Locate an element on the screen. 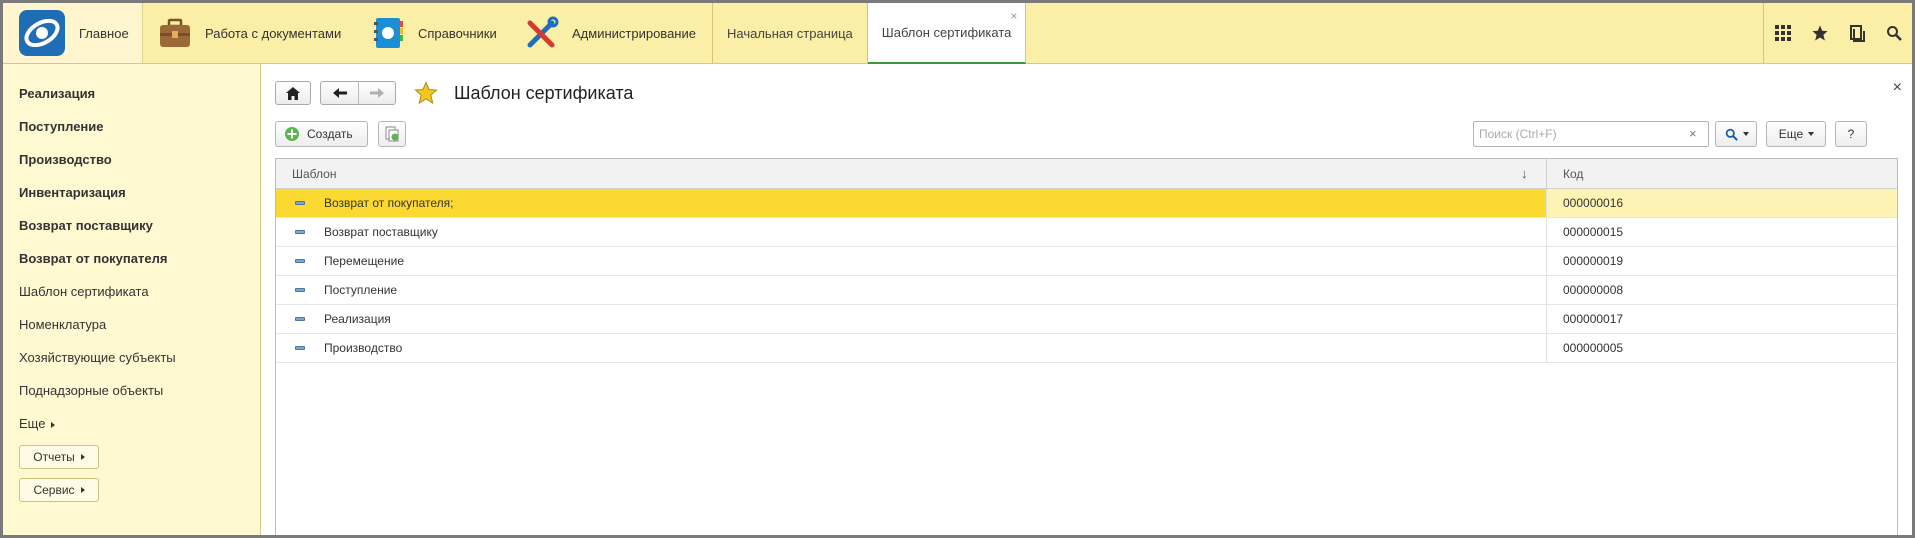 The width and height of the screenshot is (1915, 538). cell-template-text: Поступление is located at coordinates (361, 290).